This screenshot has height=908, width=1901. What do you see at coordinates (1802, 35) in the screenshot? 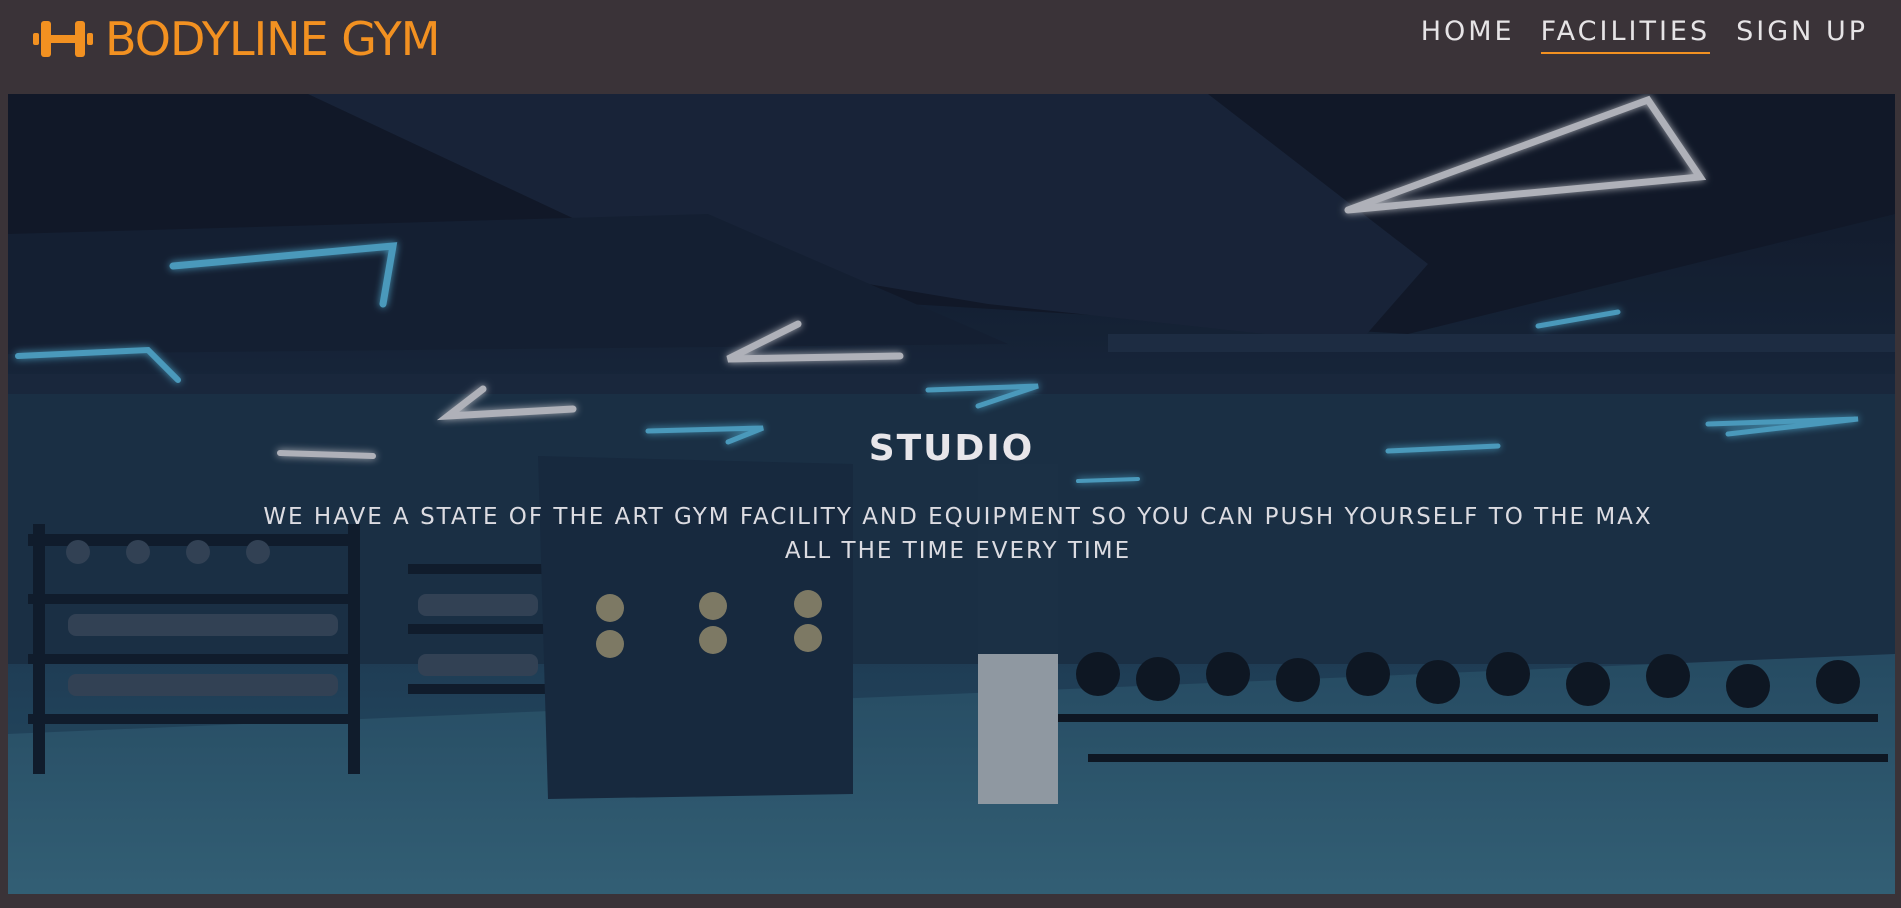
I see `nav-signup-link: SIGN UP` at bounding box center [1802, 35].